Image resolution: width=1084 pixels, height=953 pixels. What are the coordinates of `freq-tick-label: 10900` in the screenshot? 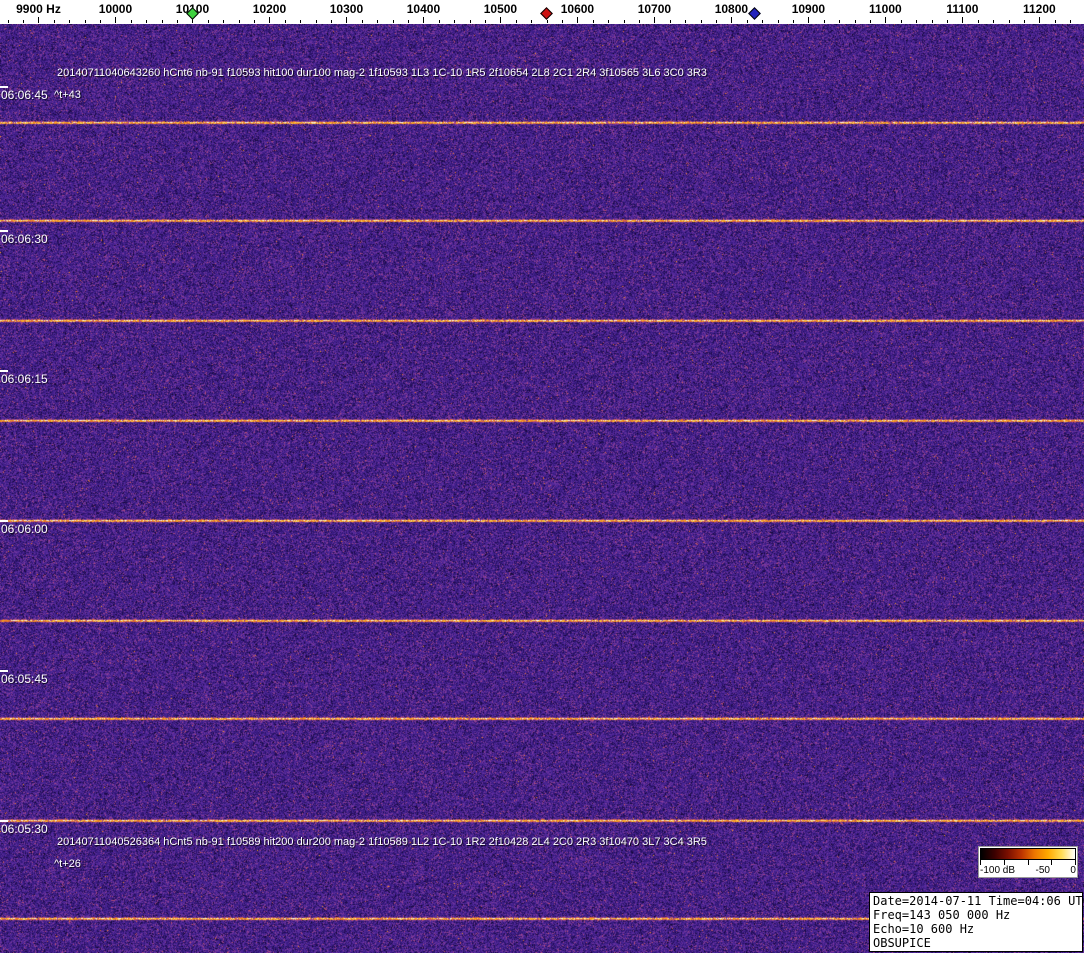 It's located at (808, 9).